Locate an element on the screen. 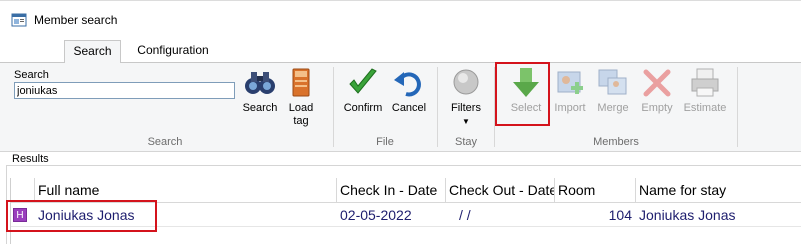 This screenshot has width=801, height=244. column-header-room: Room is located at coordinates (595, 190).